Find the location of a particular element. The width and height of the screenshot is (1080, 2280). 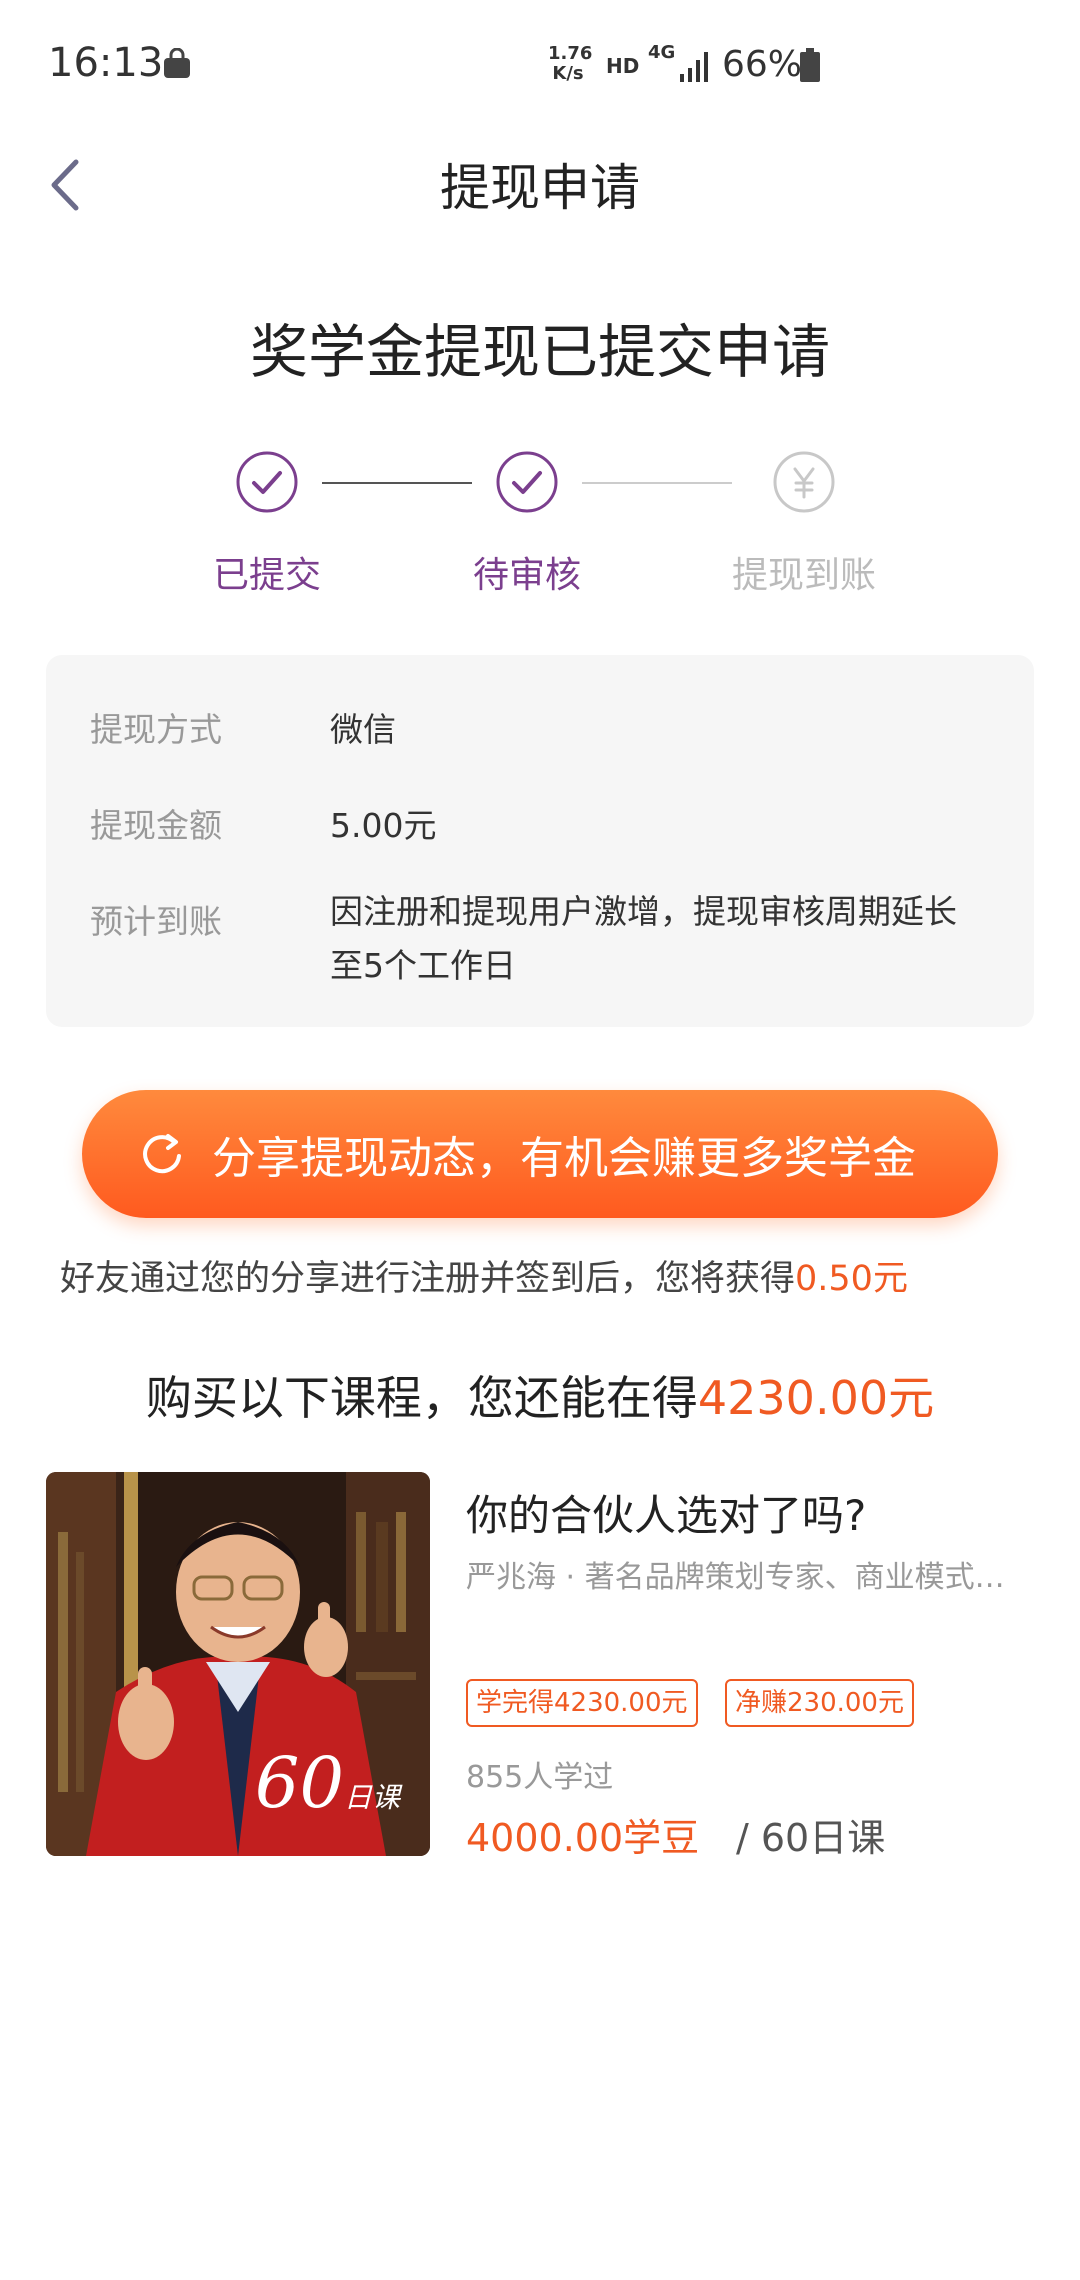

info-value: 5.00元 is located at coordinates (383, 825).